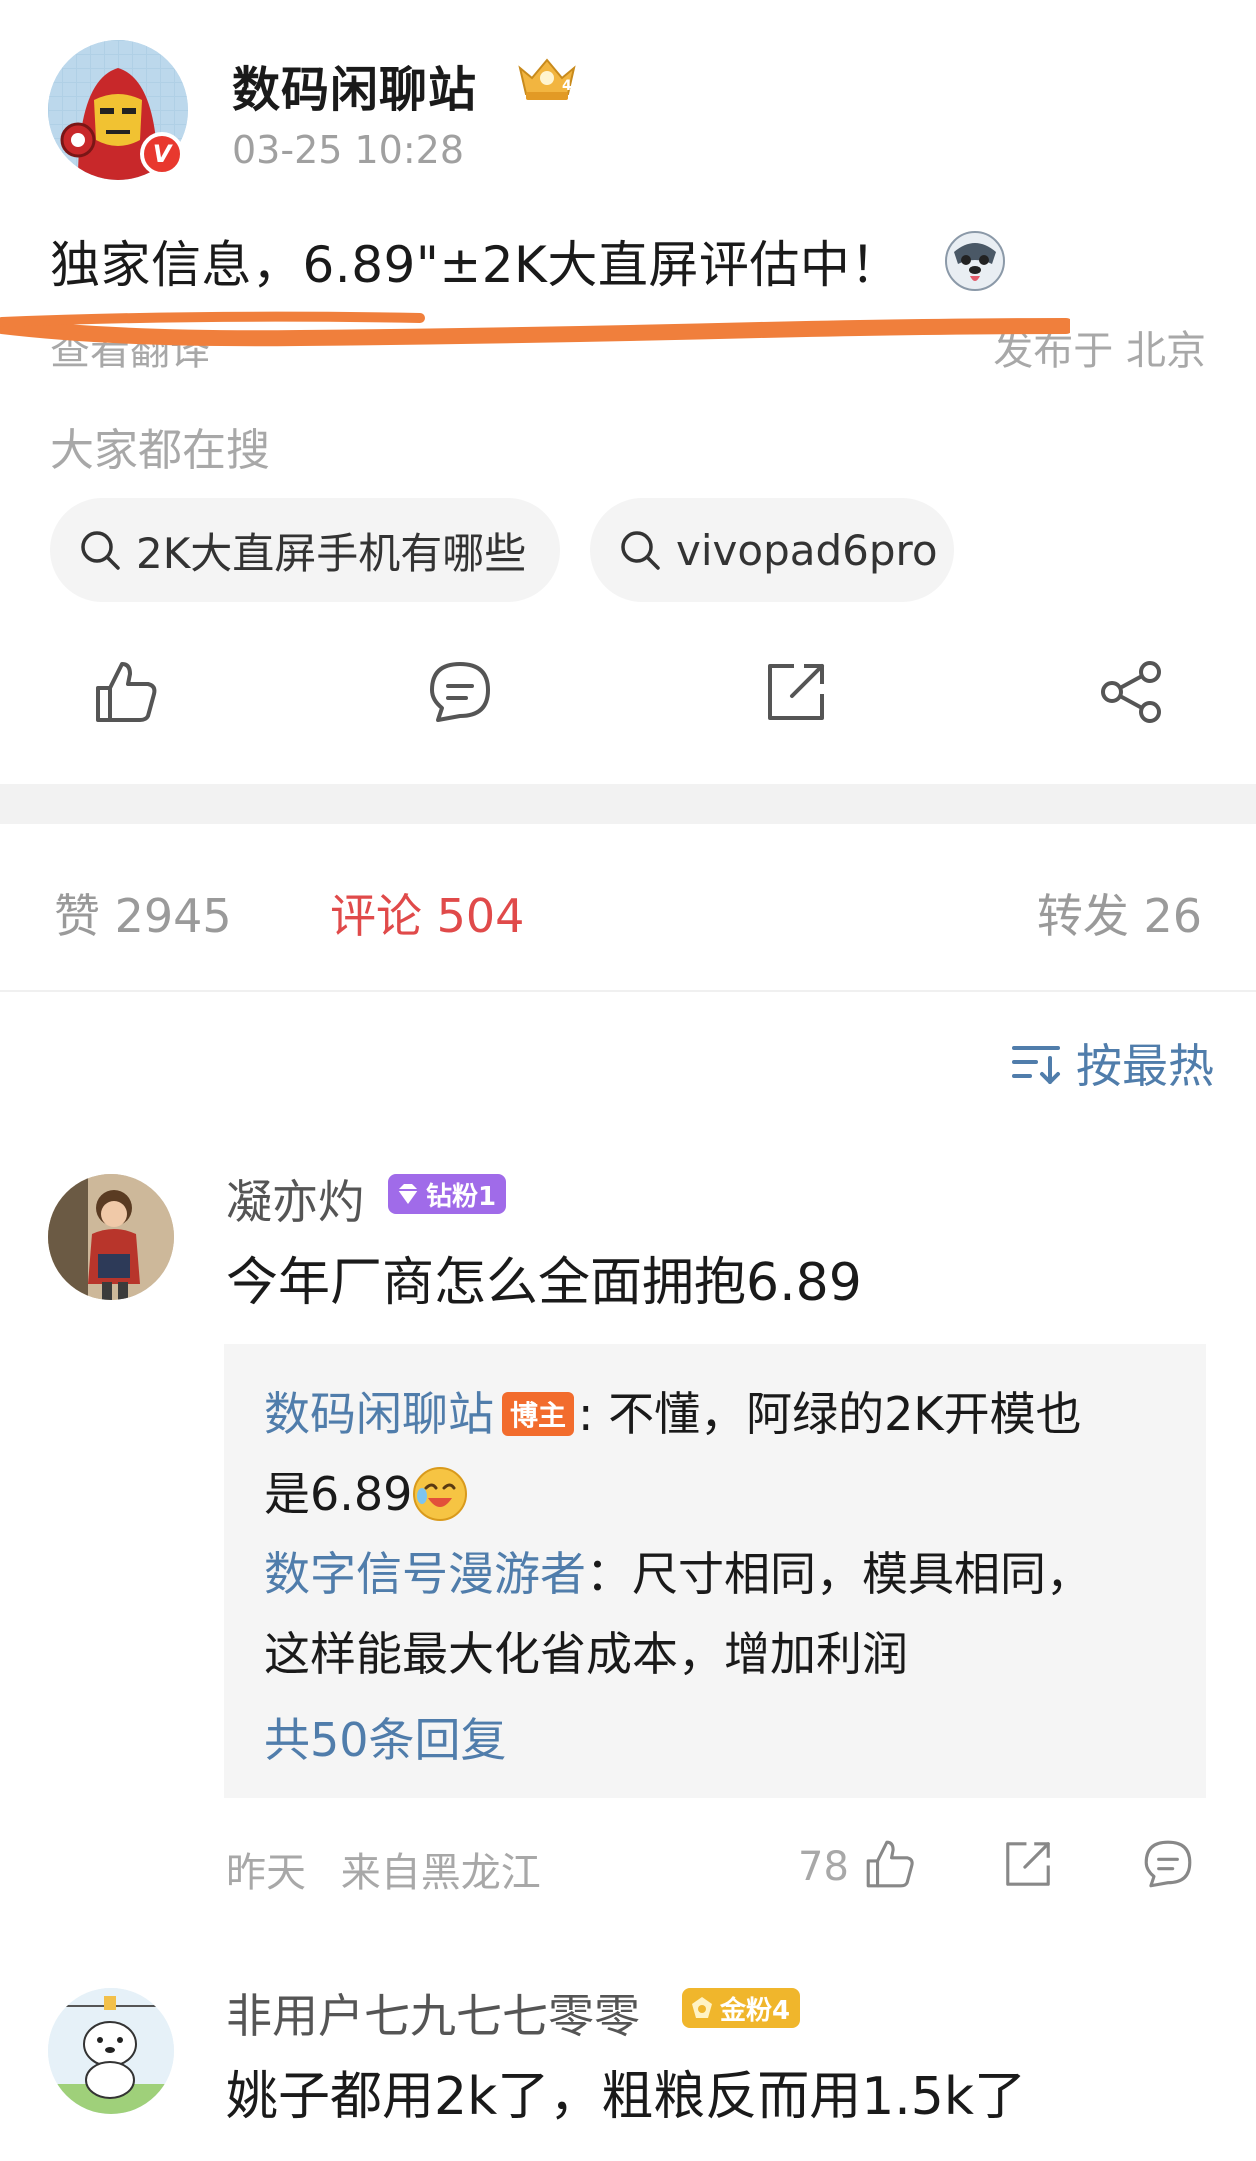 The width and height of the screenshot is (1256, 2161). I want to click on comment-meta: 昨天 来自黑龙江, so click(383, 1869).